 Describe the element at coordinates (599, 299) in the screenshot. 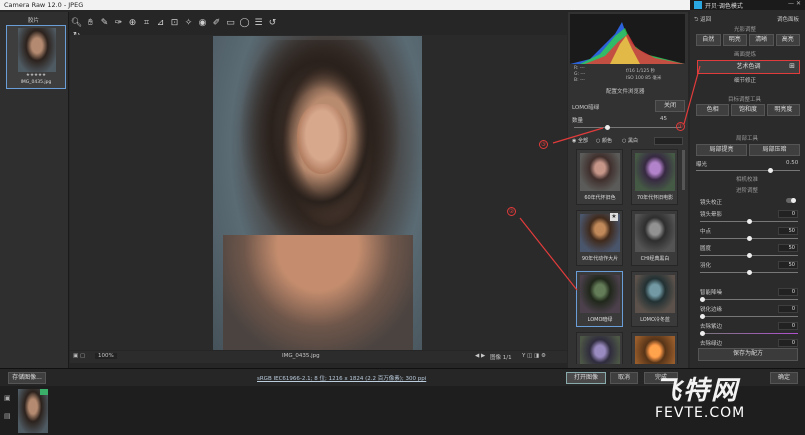

I see `profile-thumb-selected: LOMO暗绿` at that location.